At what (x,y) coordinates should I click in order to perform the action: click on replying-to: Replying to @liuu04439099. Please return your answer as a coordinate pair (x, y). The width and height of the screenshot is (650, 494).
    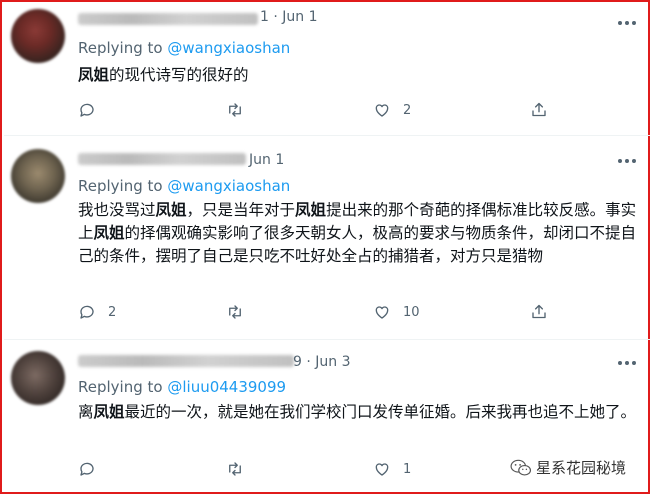
    Looking at the image, I should click on (182, 387).